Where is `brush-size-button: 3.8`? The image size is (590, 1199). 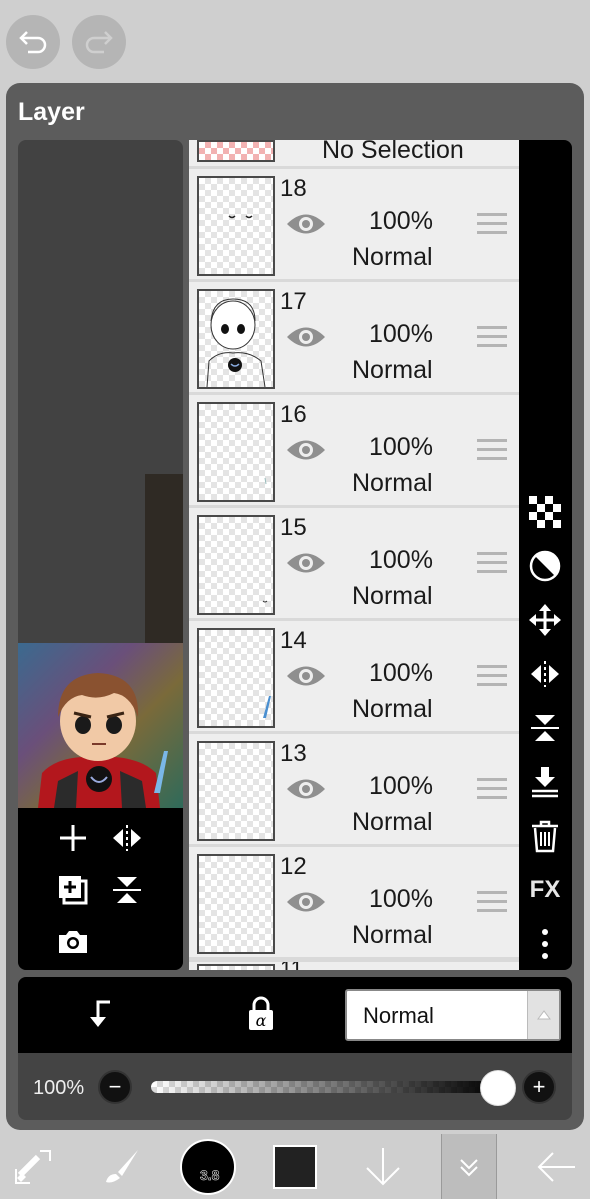
brush-size-button: 3.8 is located at coordinates (208, 1166).